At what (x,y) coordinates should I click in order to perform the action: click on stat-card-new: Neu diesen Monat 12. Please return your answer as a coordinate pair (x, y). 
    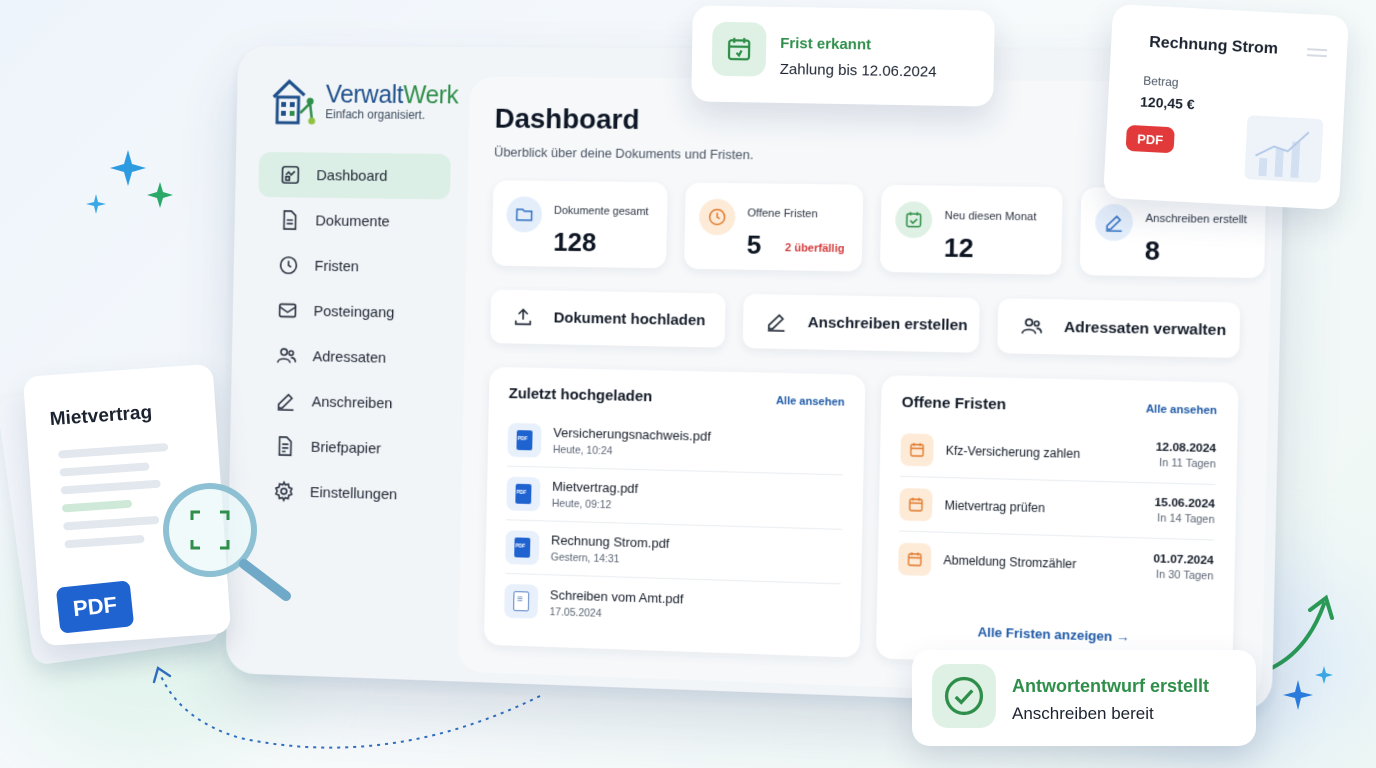
    Looking at the image, I should click on (971, 230).